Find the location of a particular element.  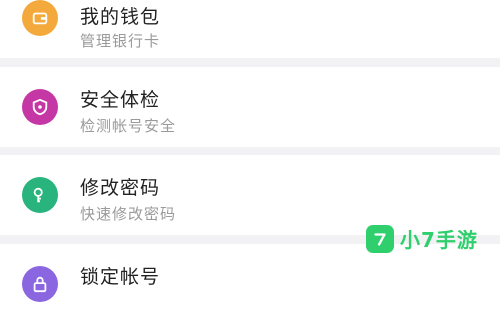

watermark-text: 小7手游 is located at coordinates (439, 240).